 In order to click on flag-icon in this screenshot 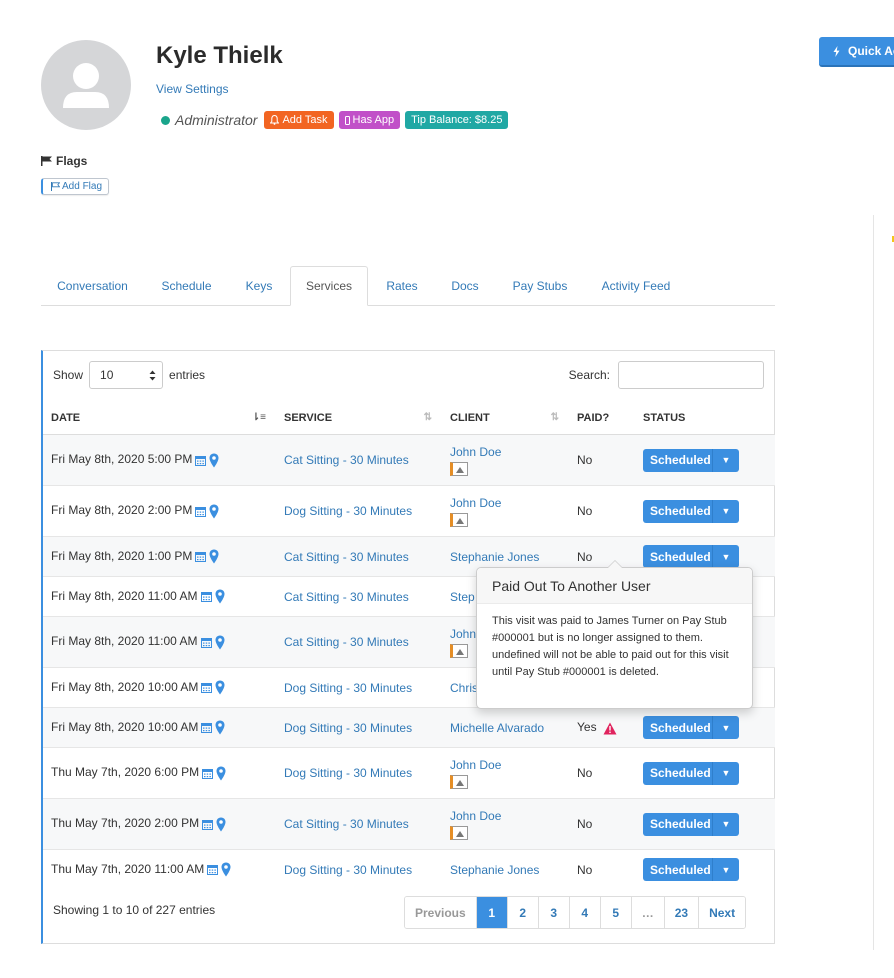, I will do `click(46, 161)`.